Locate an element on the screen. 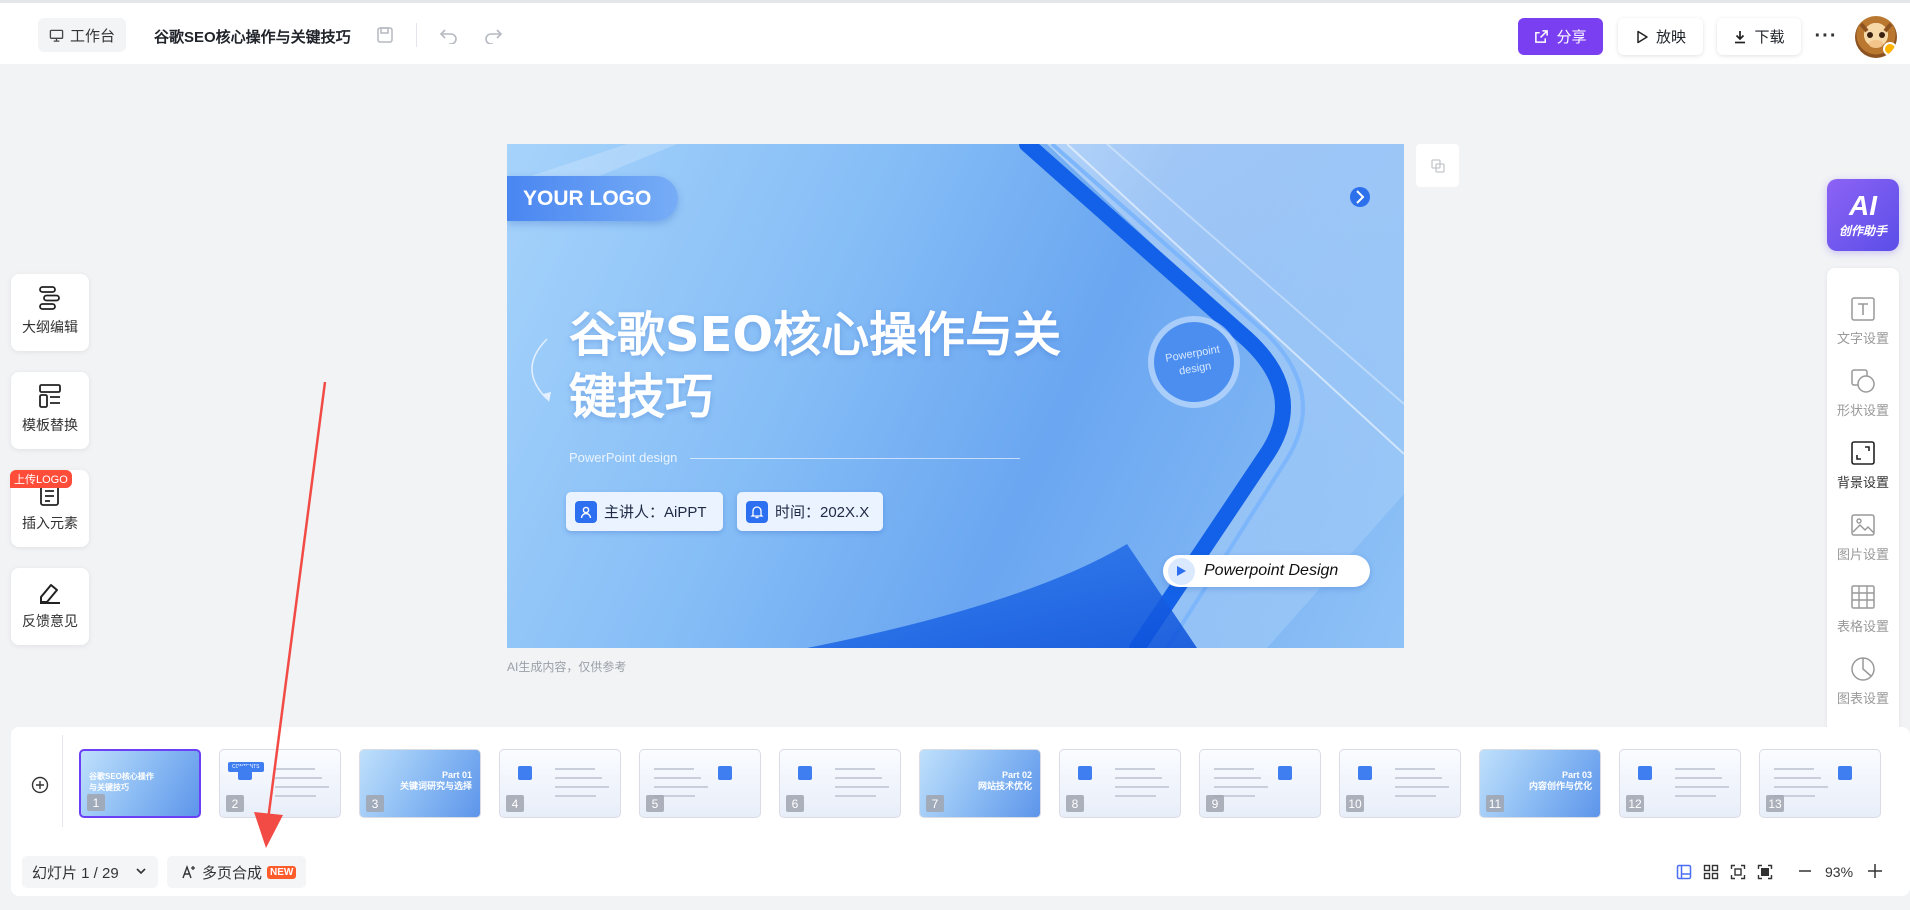 The width and height of the screenshot is (1910, 910). template-replace-button: 模板替换 is located at coordinates (50, 410).